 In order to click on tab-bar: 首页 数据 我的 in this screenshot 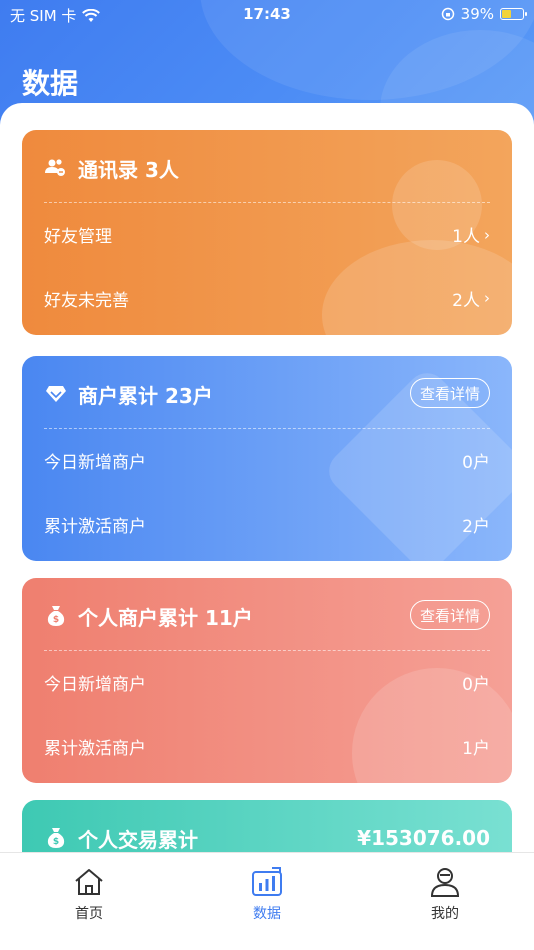, I will do `click(267, 901)`.